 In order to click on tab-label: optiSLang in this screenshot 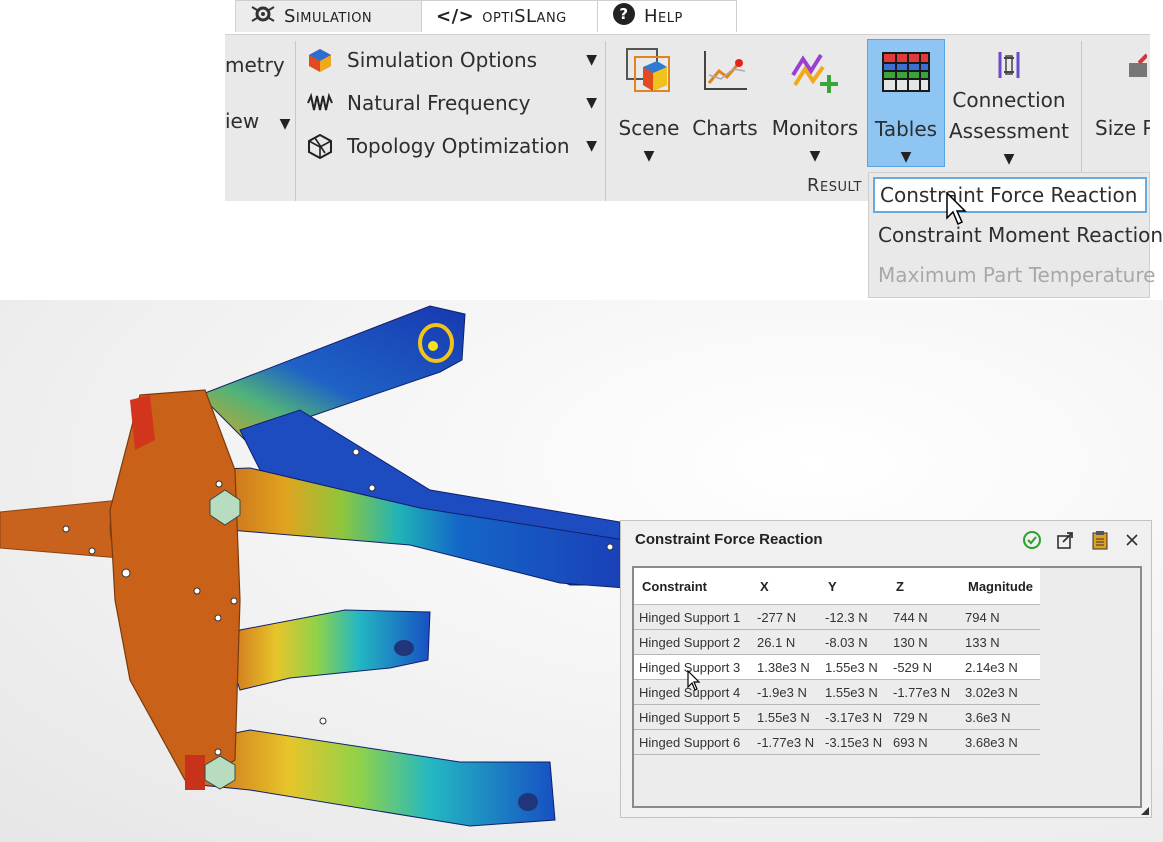, I will do `click(524, 16)`.